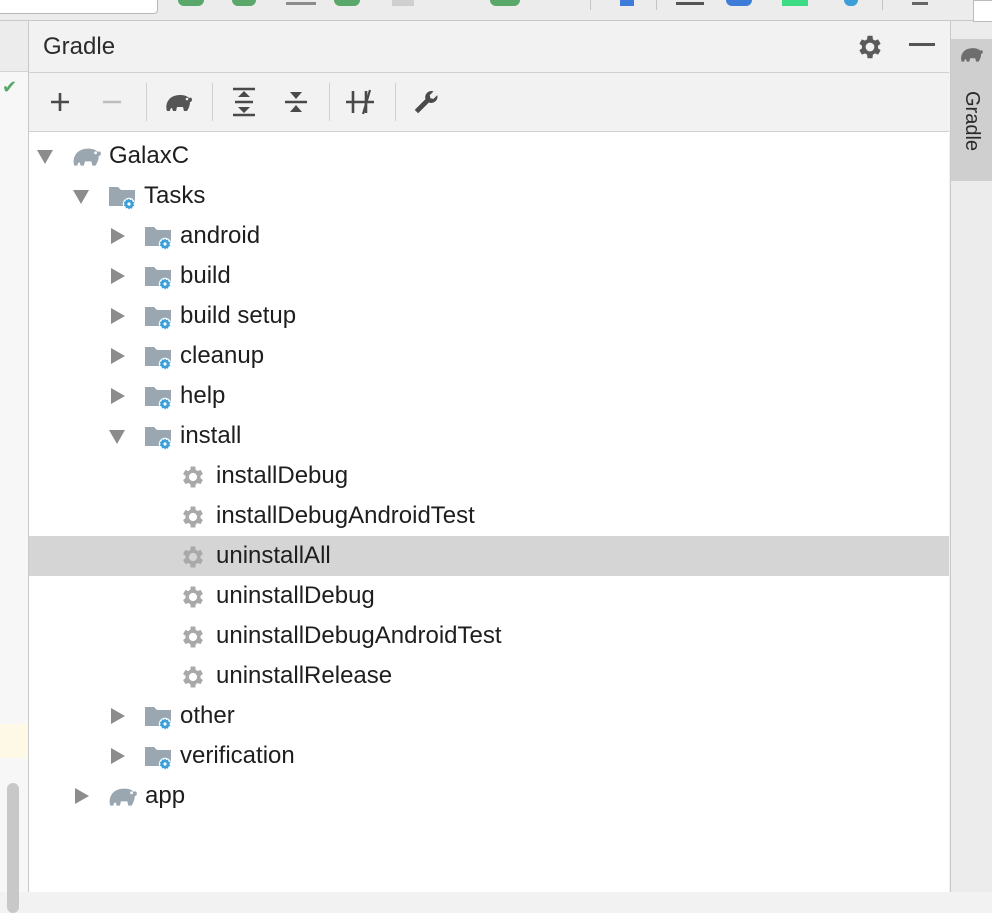  I want to click on tree-row-other: other, so click(489, 716).